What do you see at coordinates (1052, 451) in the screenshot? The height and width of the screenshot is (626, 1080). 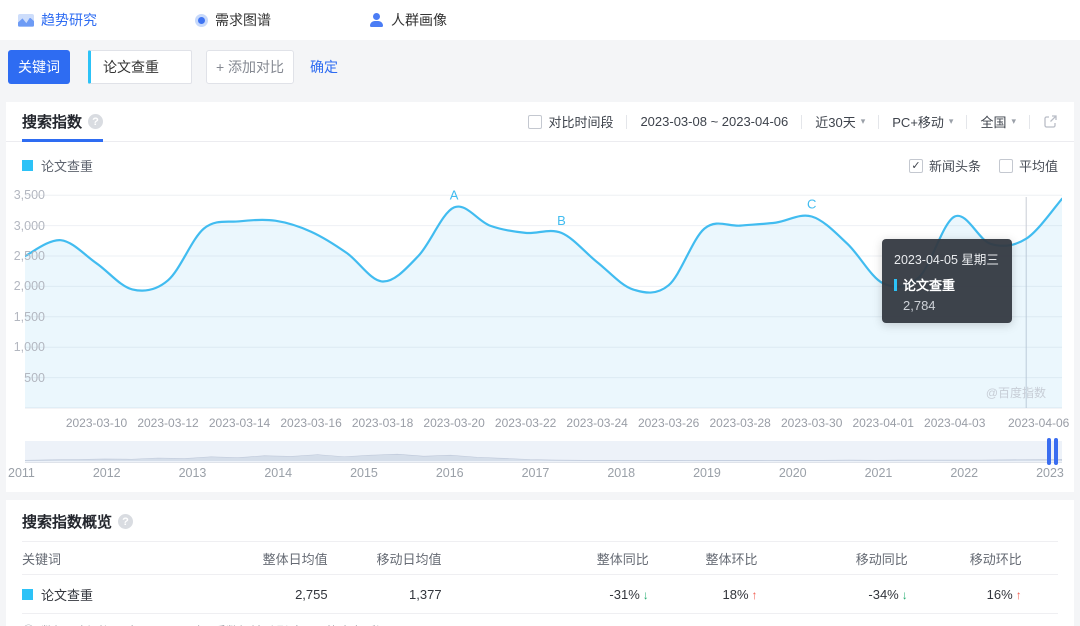 I see `timeline-slider-handle` at bounding box center [1052, 451].